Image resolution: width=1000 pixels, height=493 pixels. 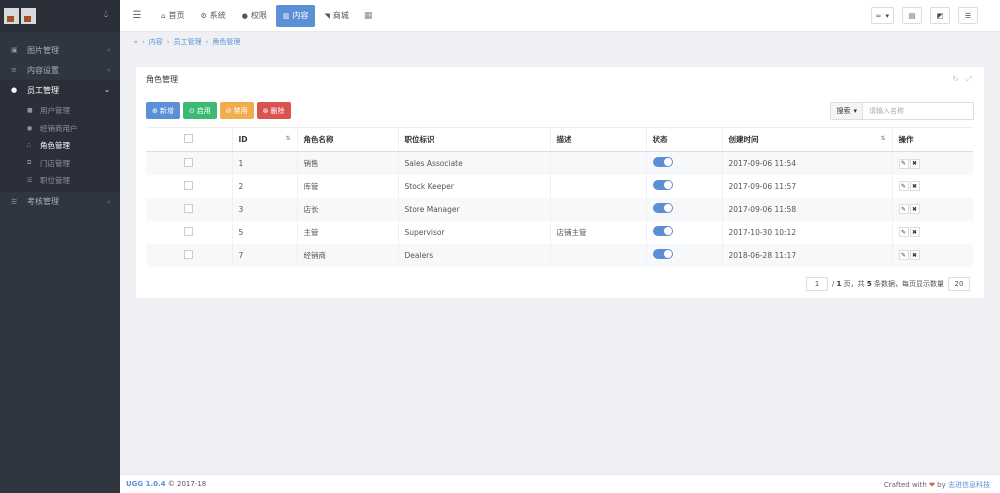 What do you see at coordinates (968, 15) in the screenshot?
I see `layout-button: ☰` at bounding box center [968, 15].